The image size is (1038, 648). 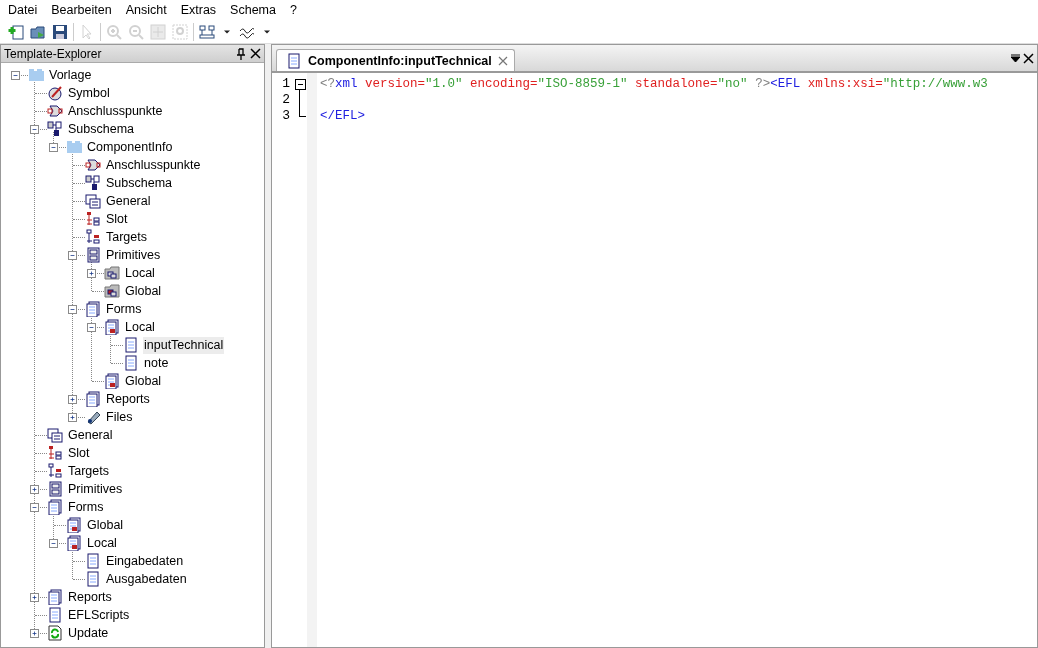 I want to click on tree-item: inputTechnical, so click(x=184, y=345).